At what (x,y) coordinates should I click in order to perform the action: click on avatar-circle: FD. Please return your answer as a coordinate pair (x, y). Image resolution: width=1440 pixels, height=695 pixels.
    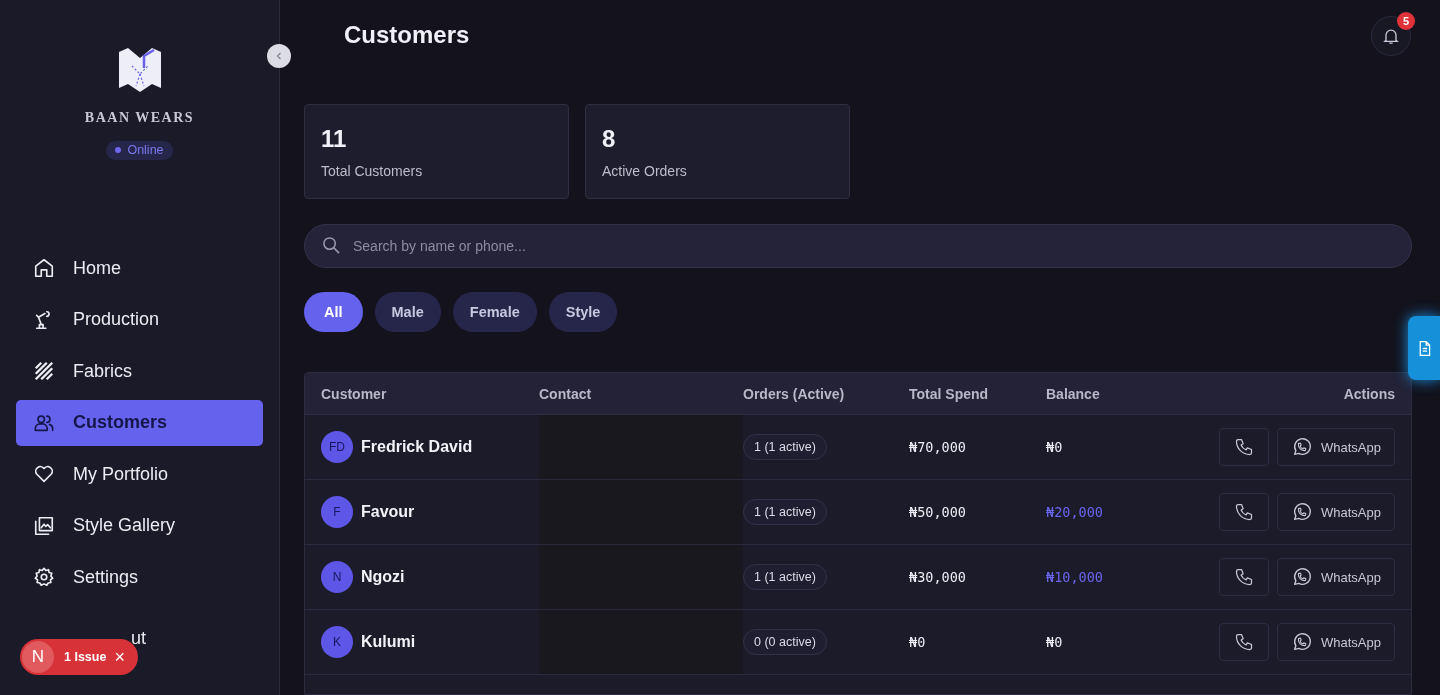
    Looking at the image, I should click on (337, 447).